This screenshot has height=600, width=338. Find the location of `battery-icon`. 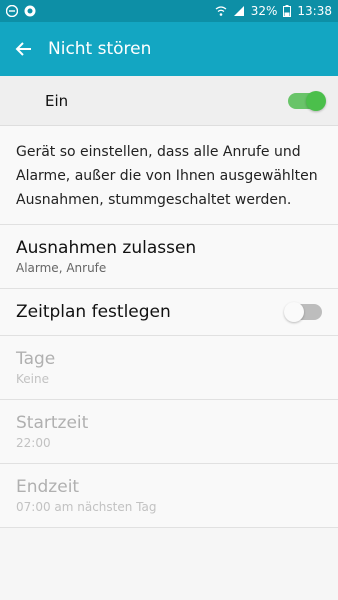

battery-icon is located at coordinates (287, 11).